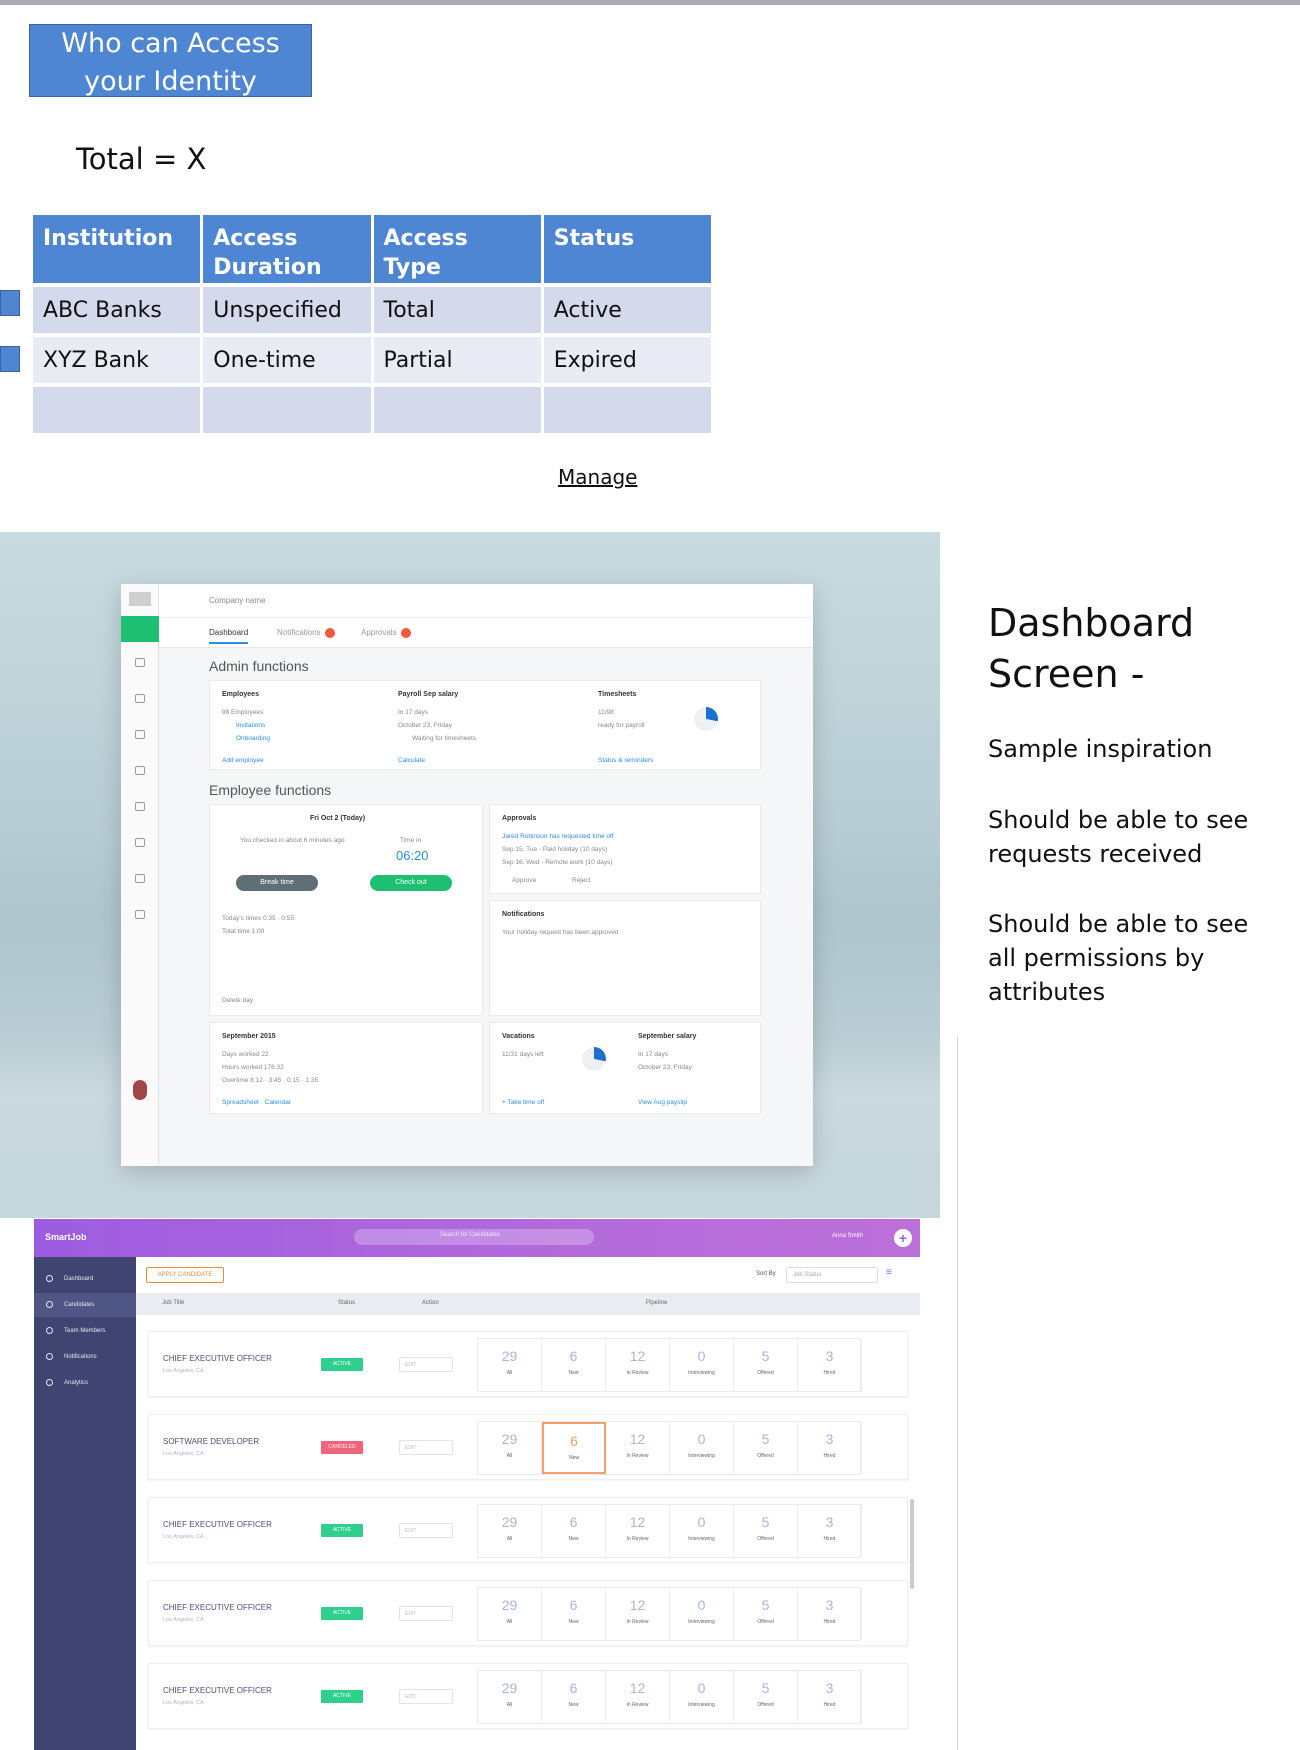  What do you see at coordinates (558, 836) in the screenshot?
I see `card-line: Jared Robinson has requested time off` at bounding box center [558, 836].